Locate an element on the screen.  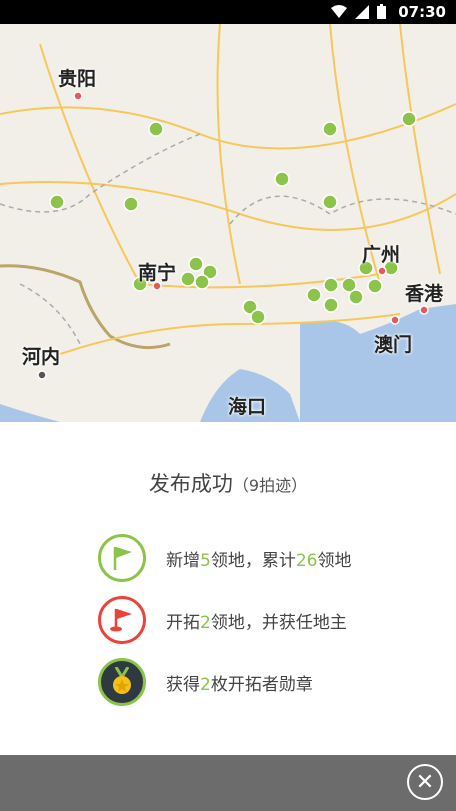
close-button: ✕ is located at coordinates (425, 782).